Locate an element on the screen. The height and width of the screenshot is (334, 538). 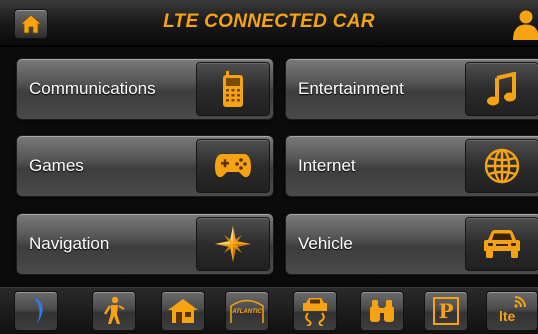
music-note-icon is located at coordinates (501, 89).